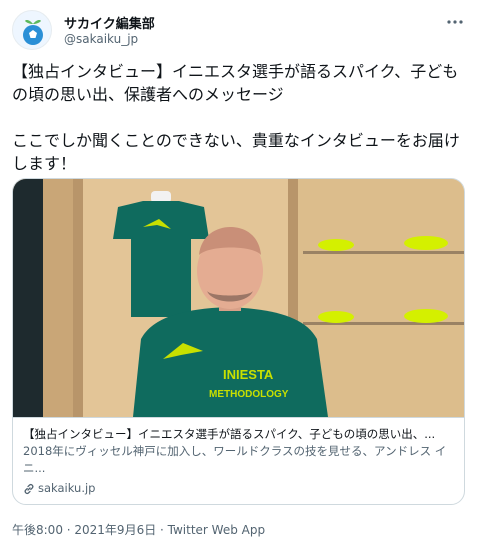 This screenshot has height=549, width=479. Describe the element at coordinates (29, 488) in the screenshot. I see `link-icon` at that location.